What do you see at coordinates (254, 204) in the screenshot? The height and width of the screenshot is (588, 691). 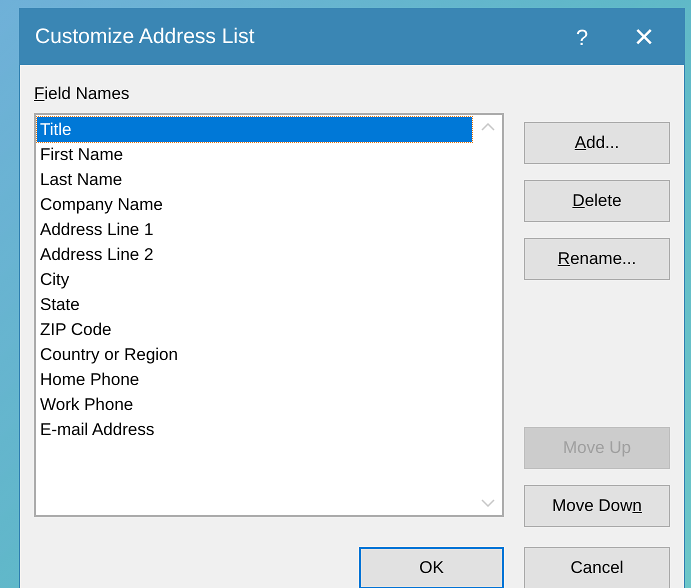 I see `list-item: Company Name` at bounding box center [254, 204].